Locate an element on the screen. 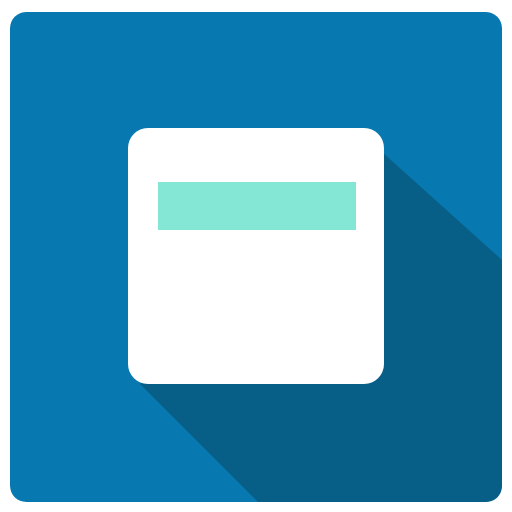 This screenshot has height=512, width=512. calendar-header-bar is located at coordinates (257, 206).